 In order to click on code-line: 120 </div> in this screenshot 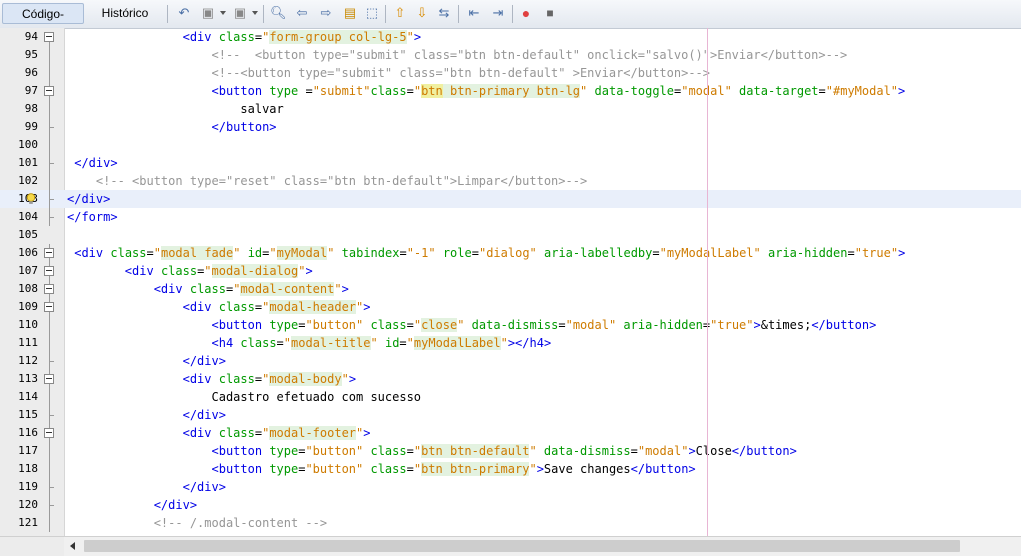, I will do `click(510, 505)`.